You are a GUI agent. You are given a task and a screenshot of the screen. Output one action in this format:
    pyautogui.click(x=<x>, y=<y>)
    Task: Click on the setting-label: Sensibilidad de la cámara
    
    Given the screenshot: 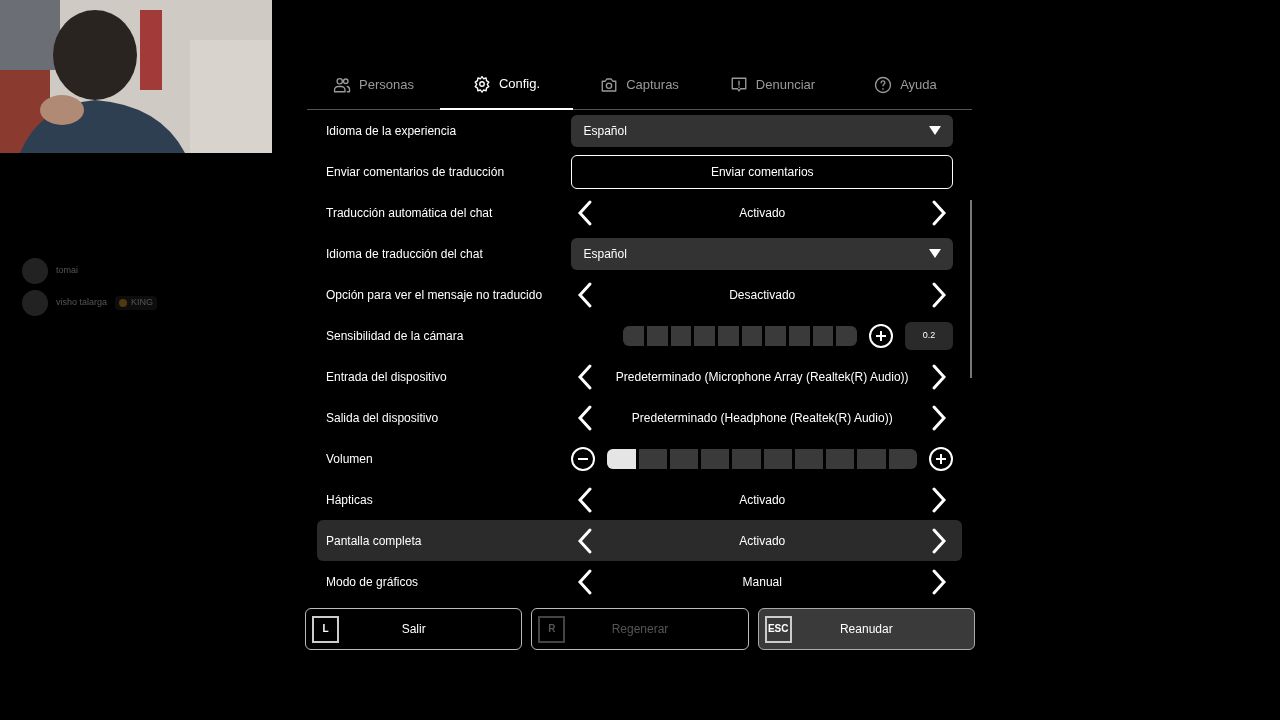 What is the action you would take?
    pyautogui.click(x=395, y=335)
    